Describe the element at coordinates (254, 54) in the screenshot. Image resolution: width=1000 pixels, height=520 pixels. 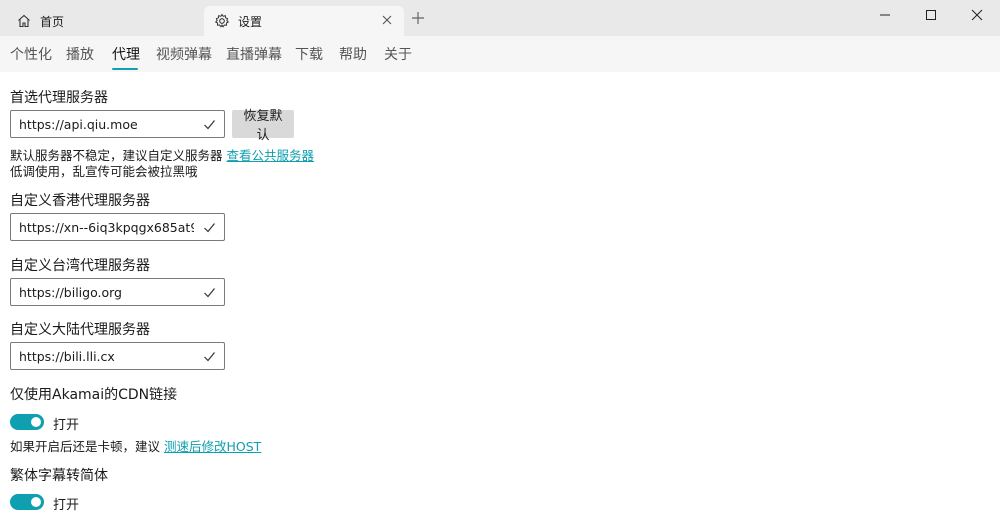
I see `nav-live-danmaku: 直播弹幕` at that location.